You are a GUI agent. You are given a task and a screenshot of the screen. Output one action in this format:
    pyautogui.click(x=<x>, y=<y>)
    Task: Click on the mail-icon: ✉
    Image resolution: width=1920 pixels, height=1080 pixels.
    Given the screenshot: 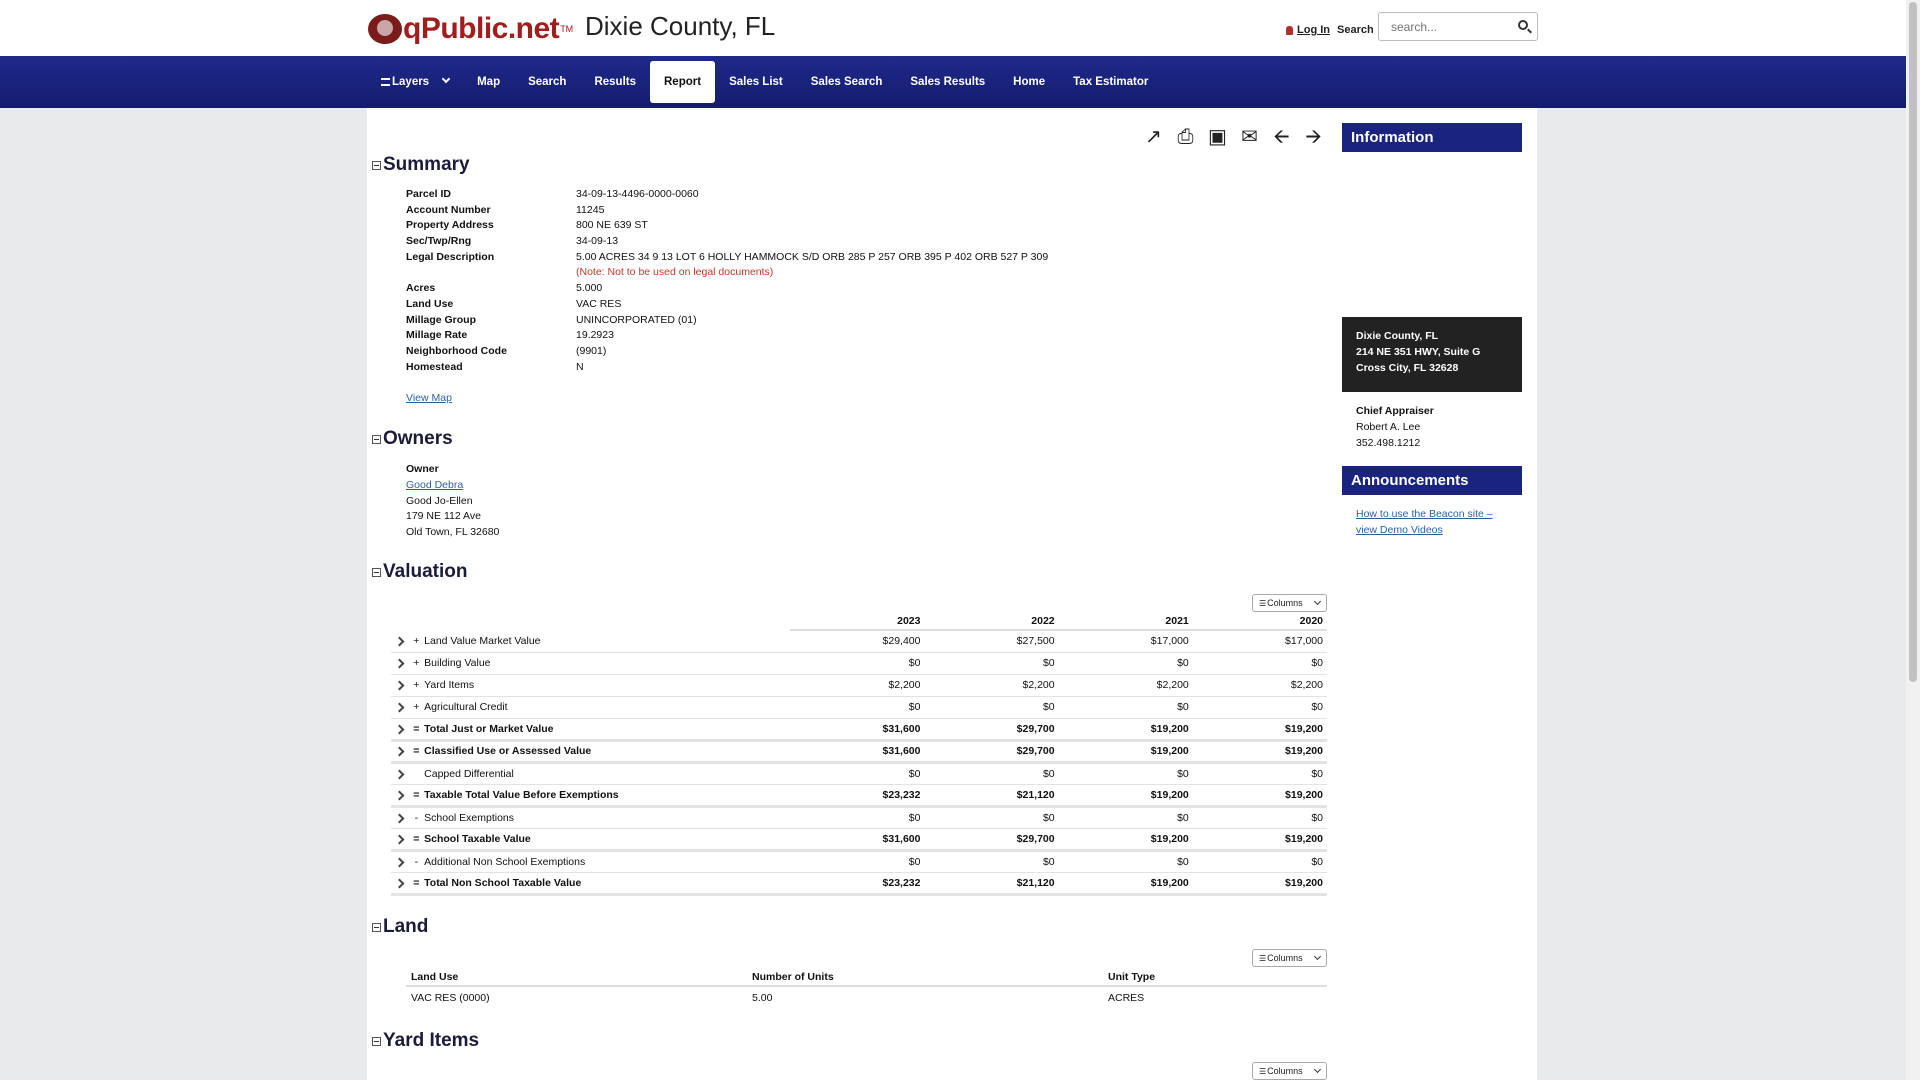 What is the action you would take?
    pyautogui.click(x=1249, y=137)
    